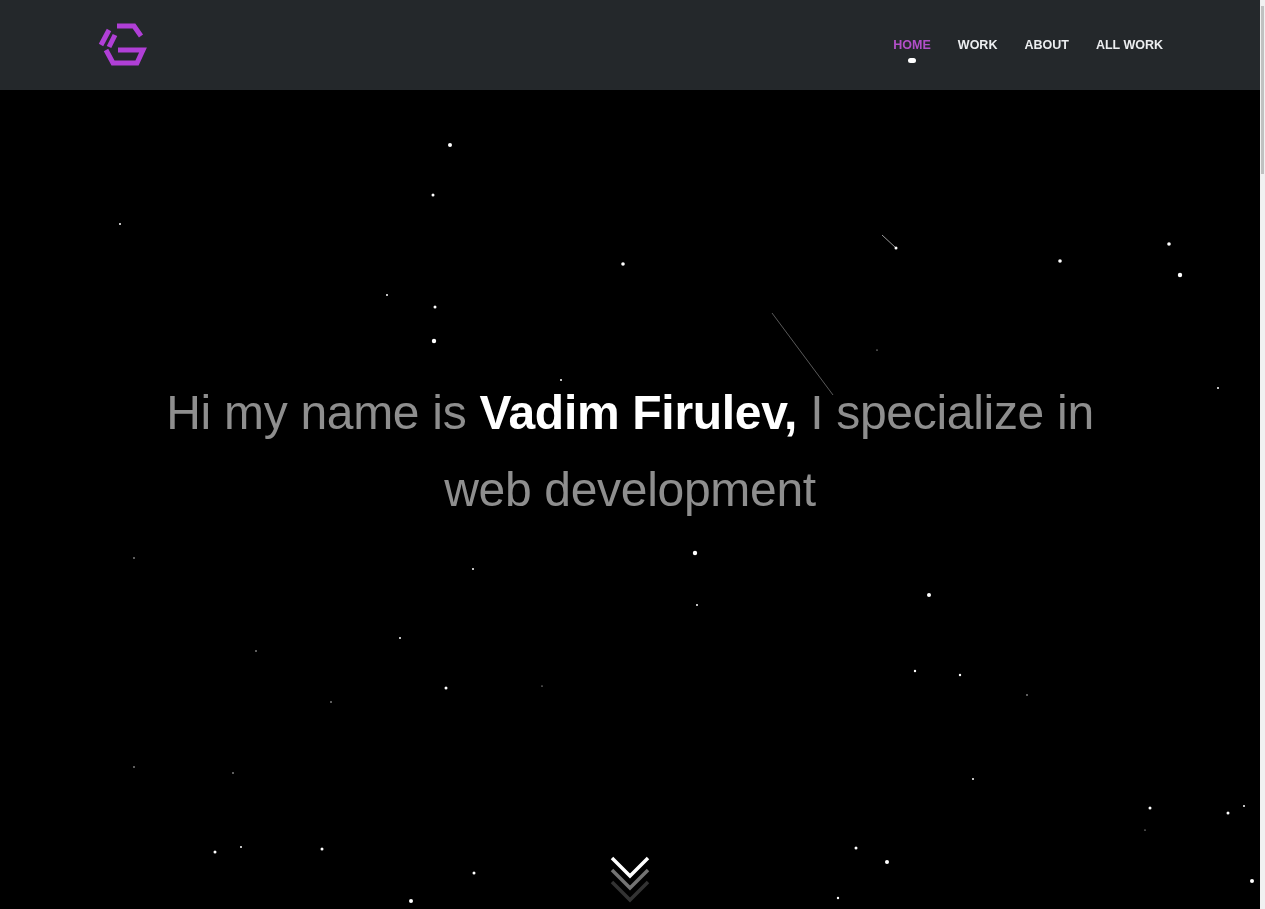  What do you see at coordinates (630, 451) in the screenshot?
I see `hero-headline: Hi my name is Vadim Firulev, I specialize in web development` at bounding box center [630, 451].